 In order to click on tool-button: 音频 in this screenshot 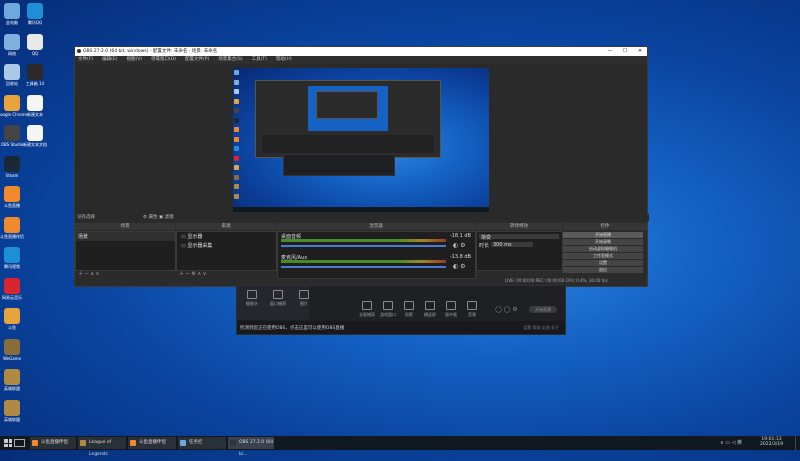, I will do `click(472, 309)`.